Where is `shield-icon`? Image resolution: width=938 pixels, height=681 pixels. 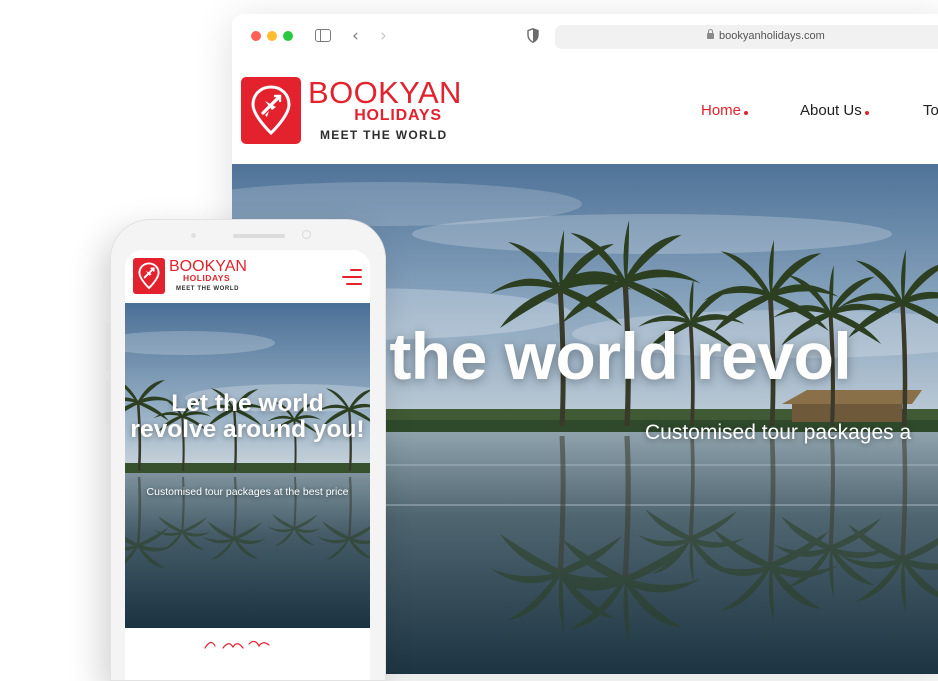 shield-icon is located at coordinates (533, 35).